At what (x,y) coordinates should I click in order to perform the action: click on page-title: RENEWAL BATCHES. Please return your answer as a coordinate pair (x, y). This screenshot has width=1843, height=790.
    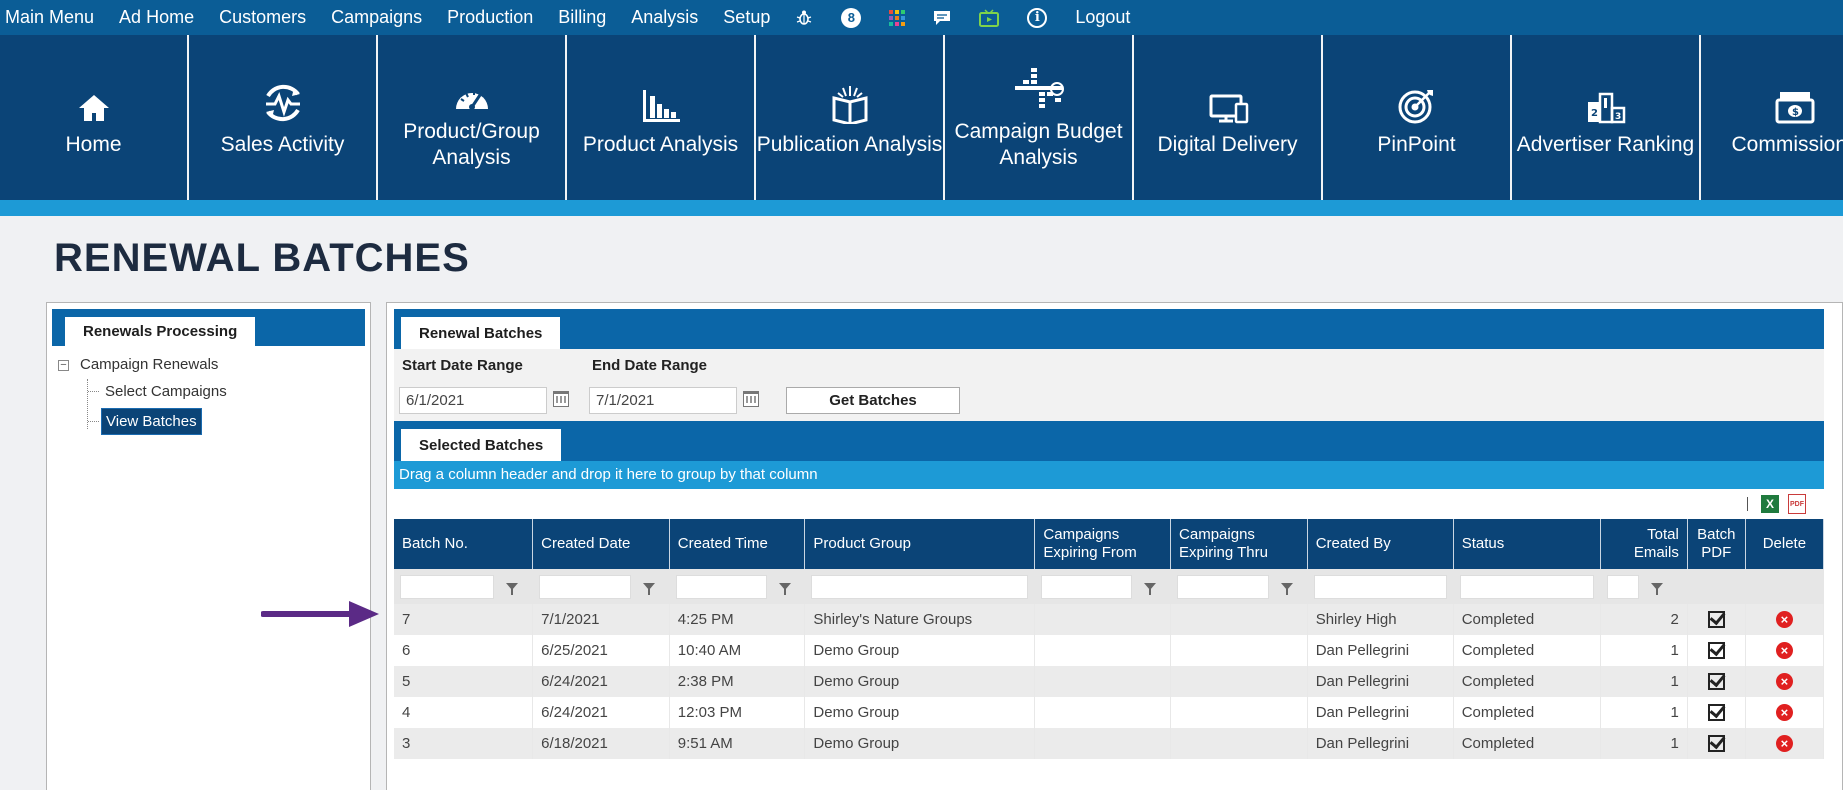
    Looking at the image, I should click on (262, 258).